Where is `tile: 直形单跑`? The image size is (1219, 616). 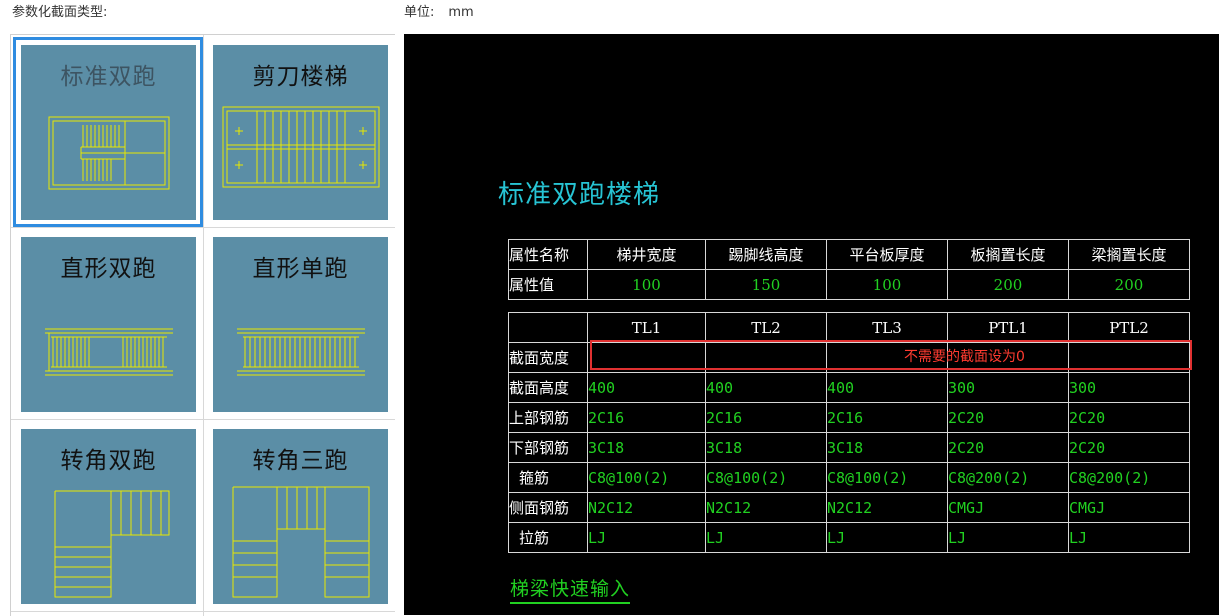
tile: 直形单跑 is located at coordinates (300, 324).